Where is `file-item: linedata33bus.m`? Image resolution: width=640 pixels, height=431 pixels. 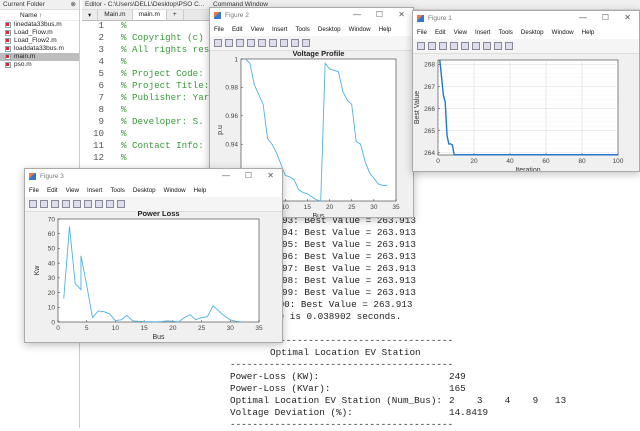 file-item: linedata33bus.m is located at coordinates (39, 25).